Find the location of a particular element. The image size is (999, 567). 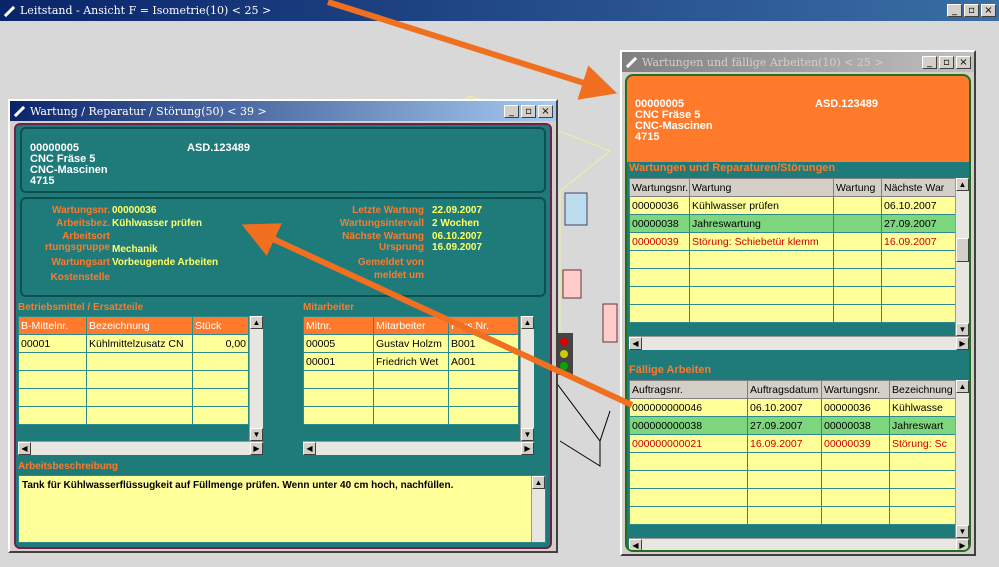

column-header: Mitnr. is located at coordinates (338, 325).